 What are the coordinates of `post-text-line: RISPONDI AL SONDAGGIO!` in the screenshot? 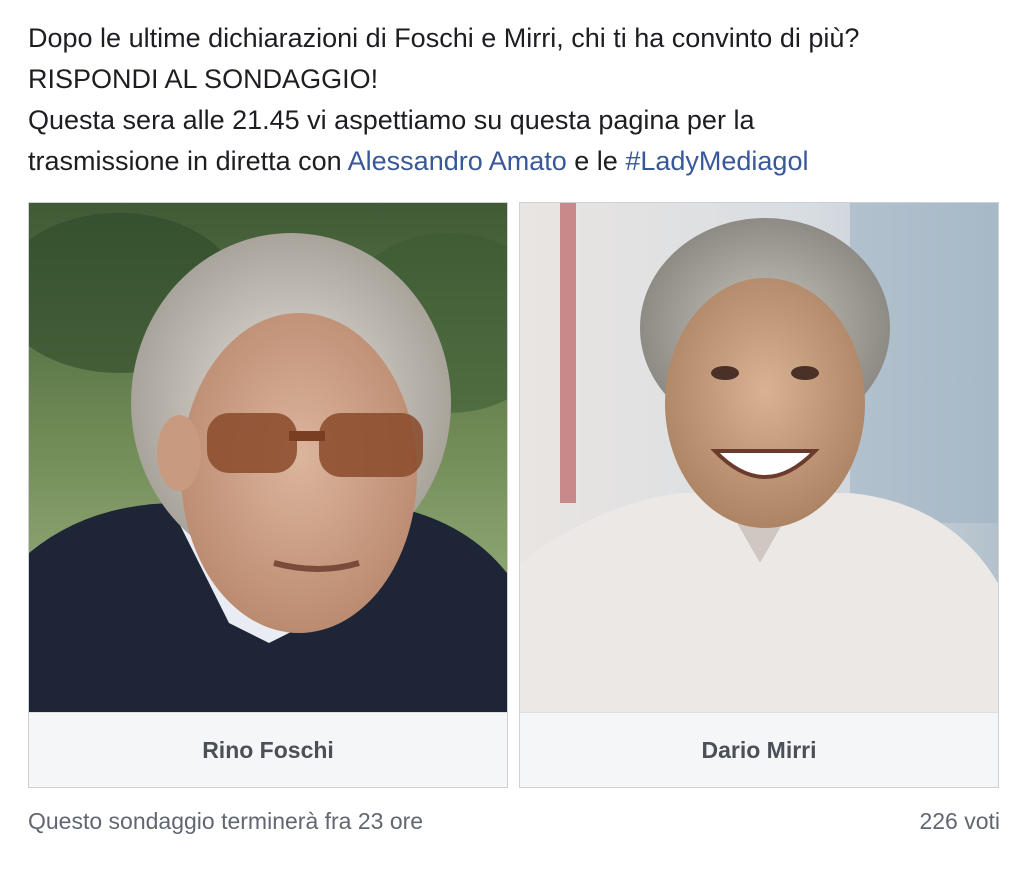 It's located at (203, 79).